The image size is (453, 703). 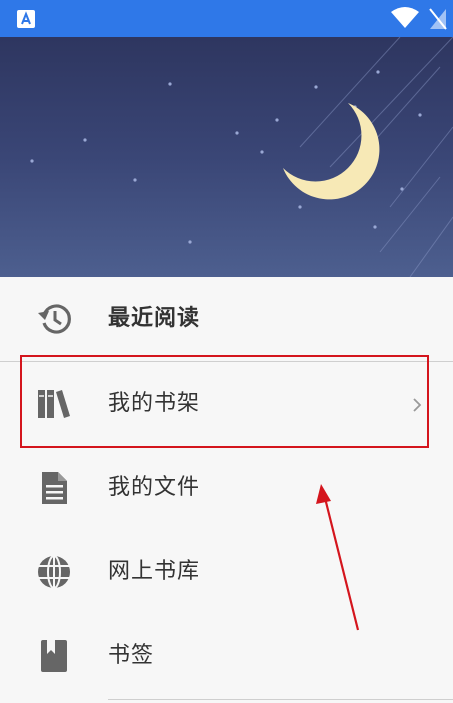 I want to click on no-signal-icon, so click(x=438, y=19).